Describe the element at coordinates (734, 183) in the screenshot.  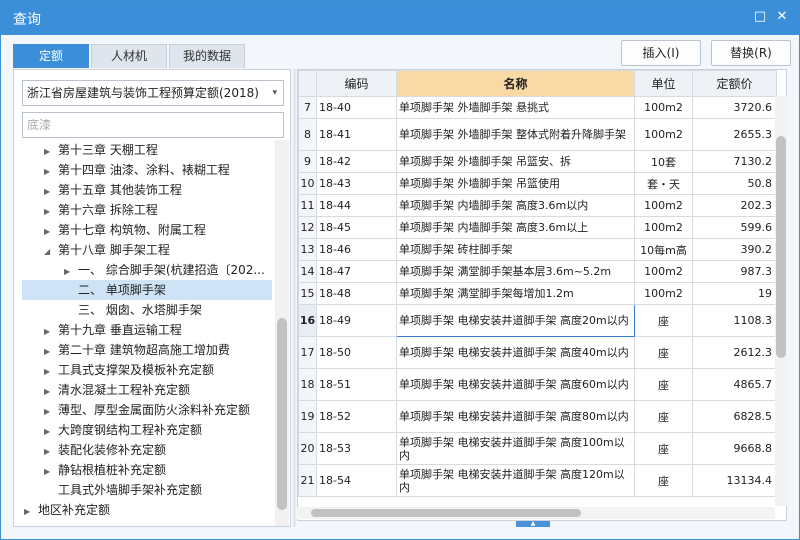
I see `cell-price: 50.8` at that location.